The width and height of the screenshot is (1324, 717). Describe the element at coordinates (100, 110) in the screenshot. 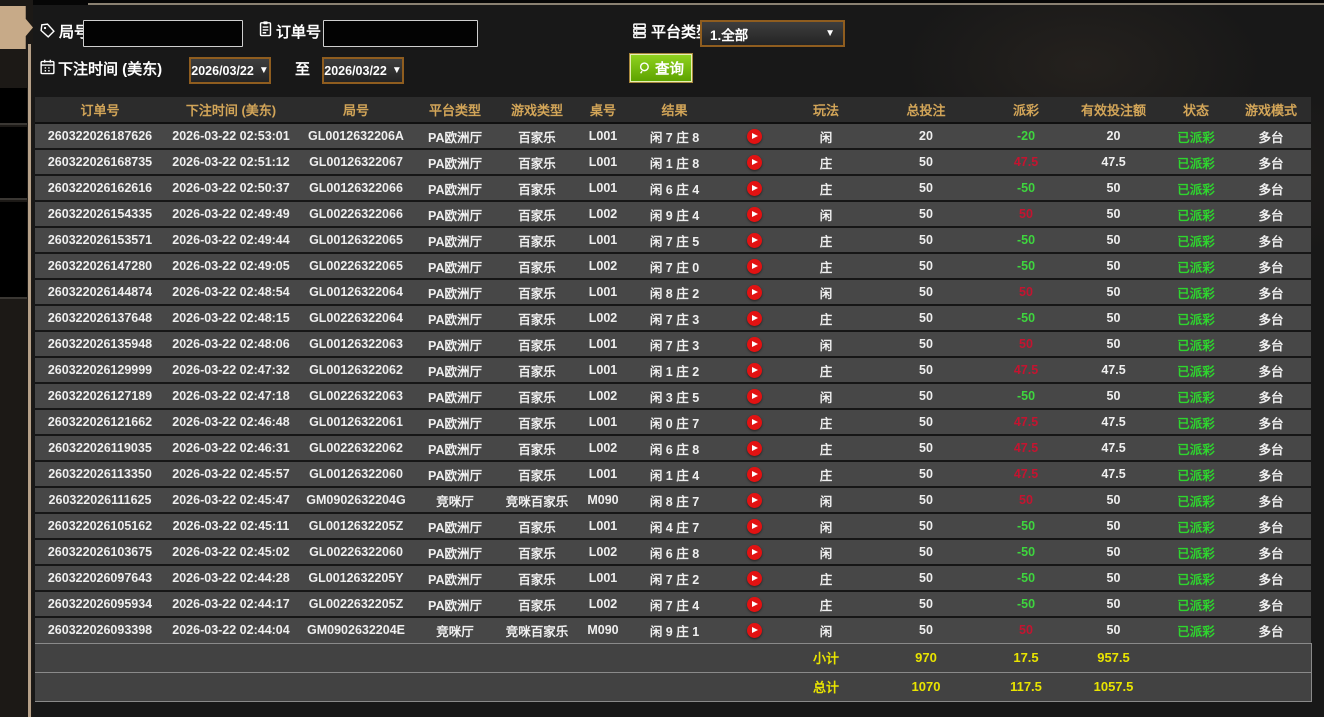

I see `column-header-0: 订单号` at that location.